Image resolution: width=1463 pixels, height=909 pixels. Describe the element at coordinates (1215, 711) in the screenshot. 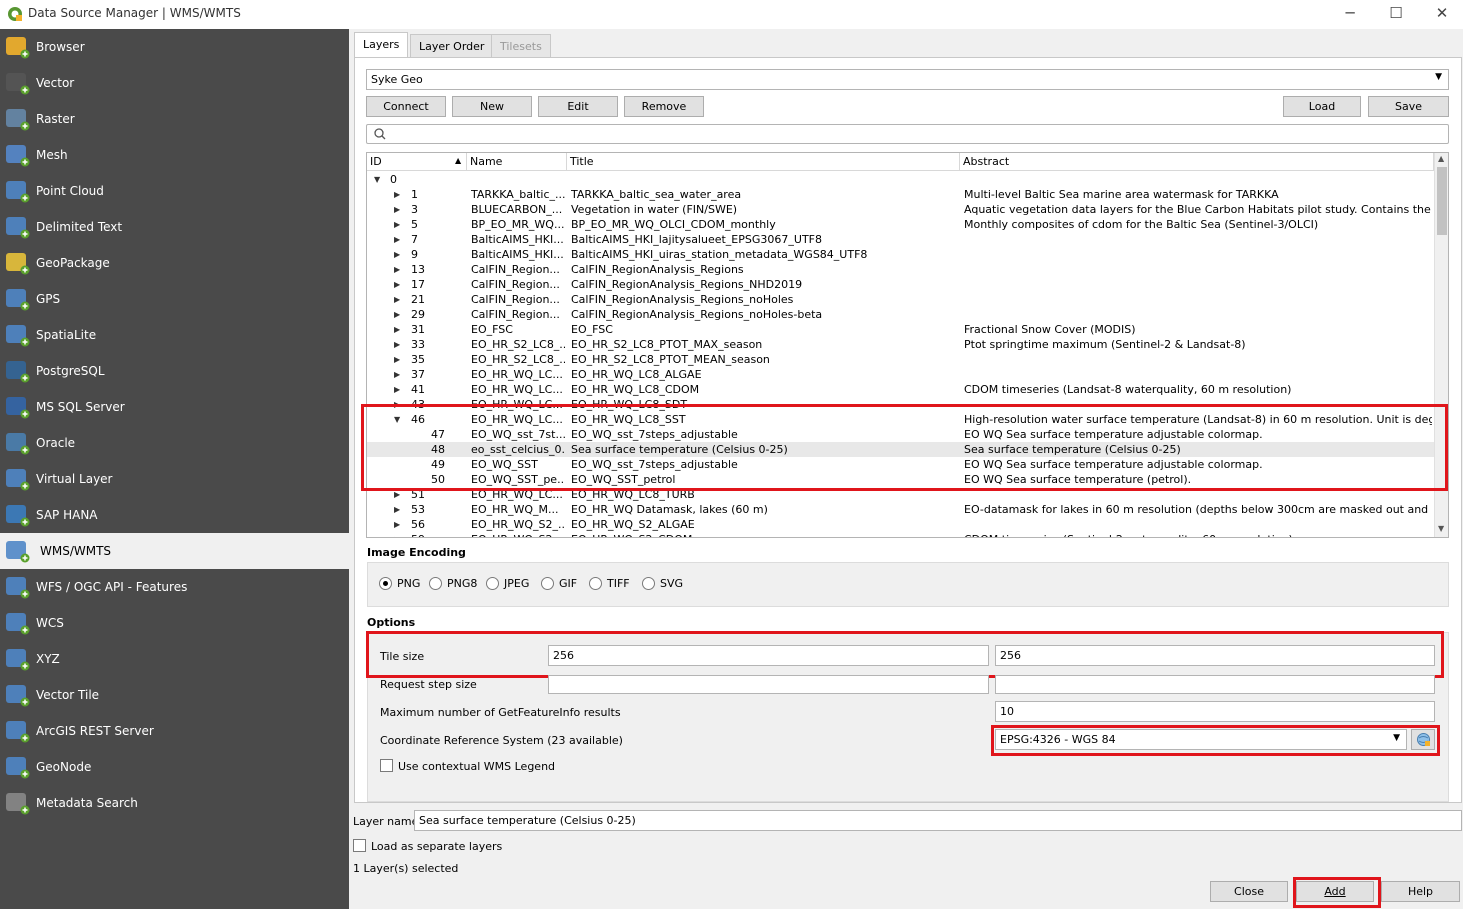

I see `max-feature-input: 10` at that location.